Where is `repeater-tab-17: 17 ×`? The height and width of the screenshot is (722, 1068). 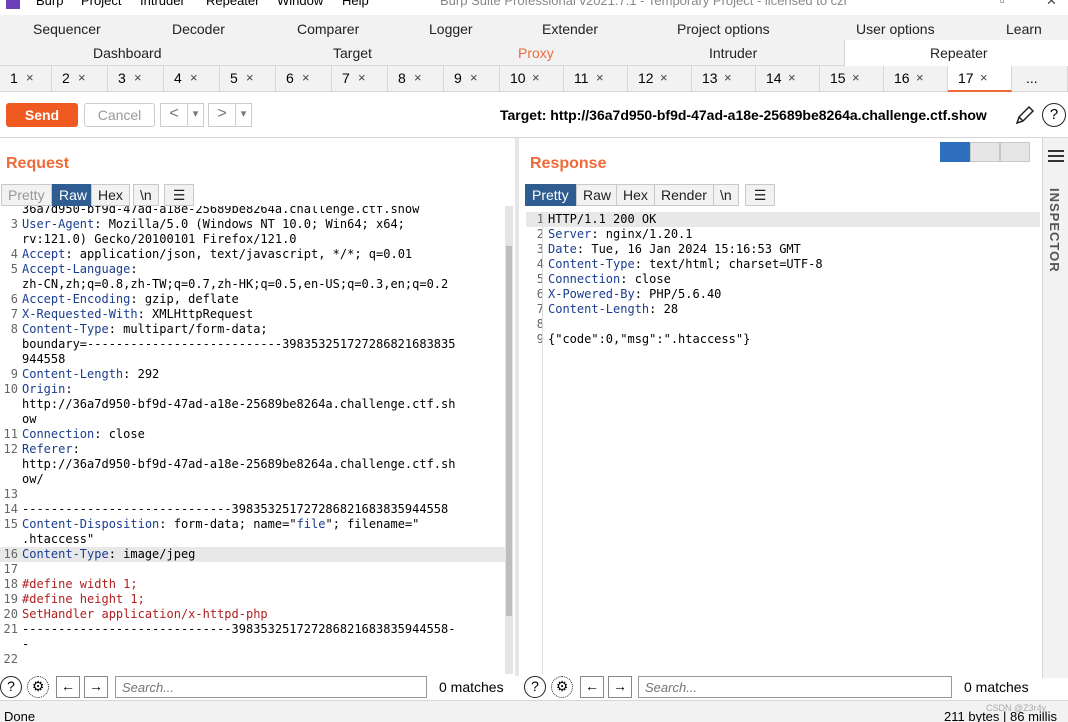 repeater-tab-17: 17 × is located at coordinates (980, 79).